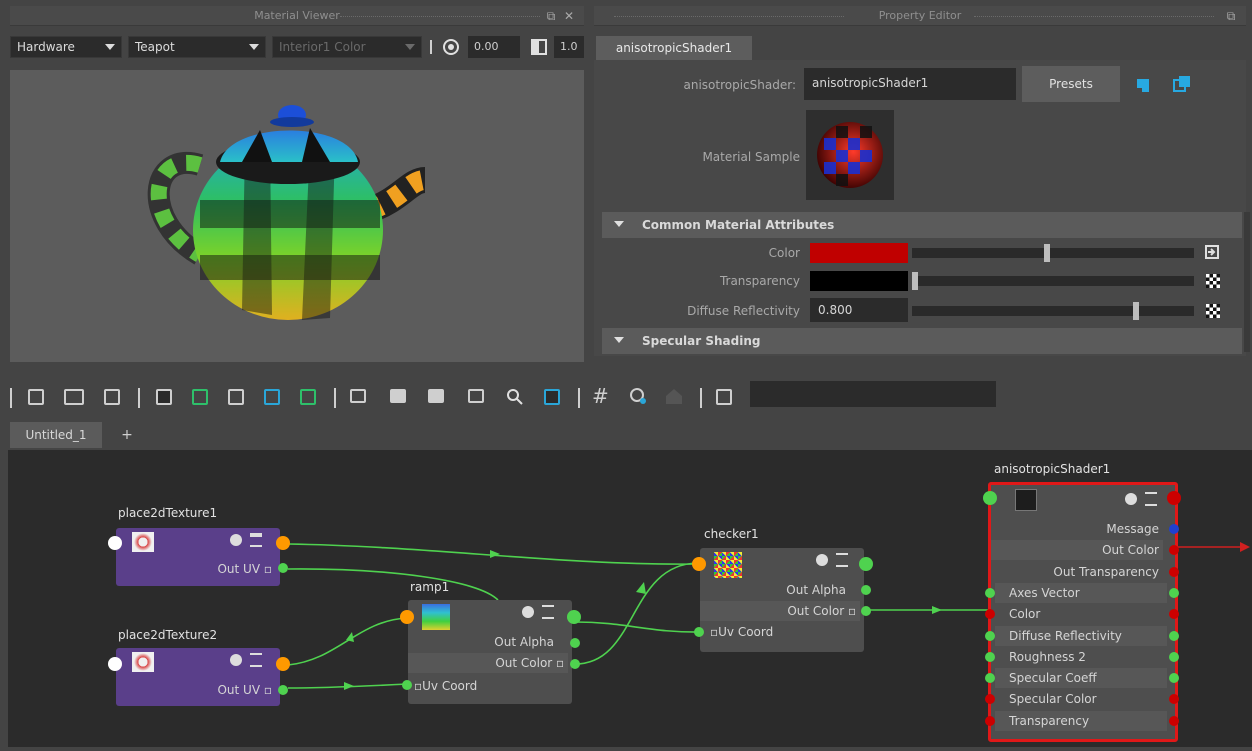 The image size is (1252, 751). Describe the element at coordinates (873, 394) in the screenshot. I see `node-search-field` at that location.